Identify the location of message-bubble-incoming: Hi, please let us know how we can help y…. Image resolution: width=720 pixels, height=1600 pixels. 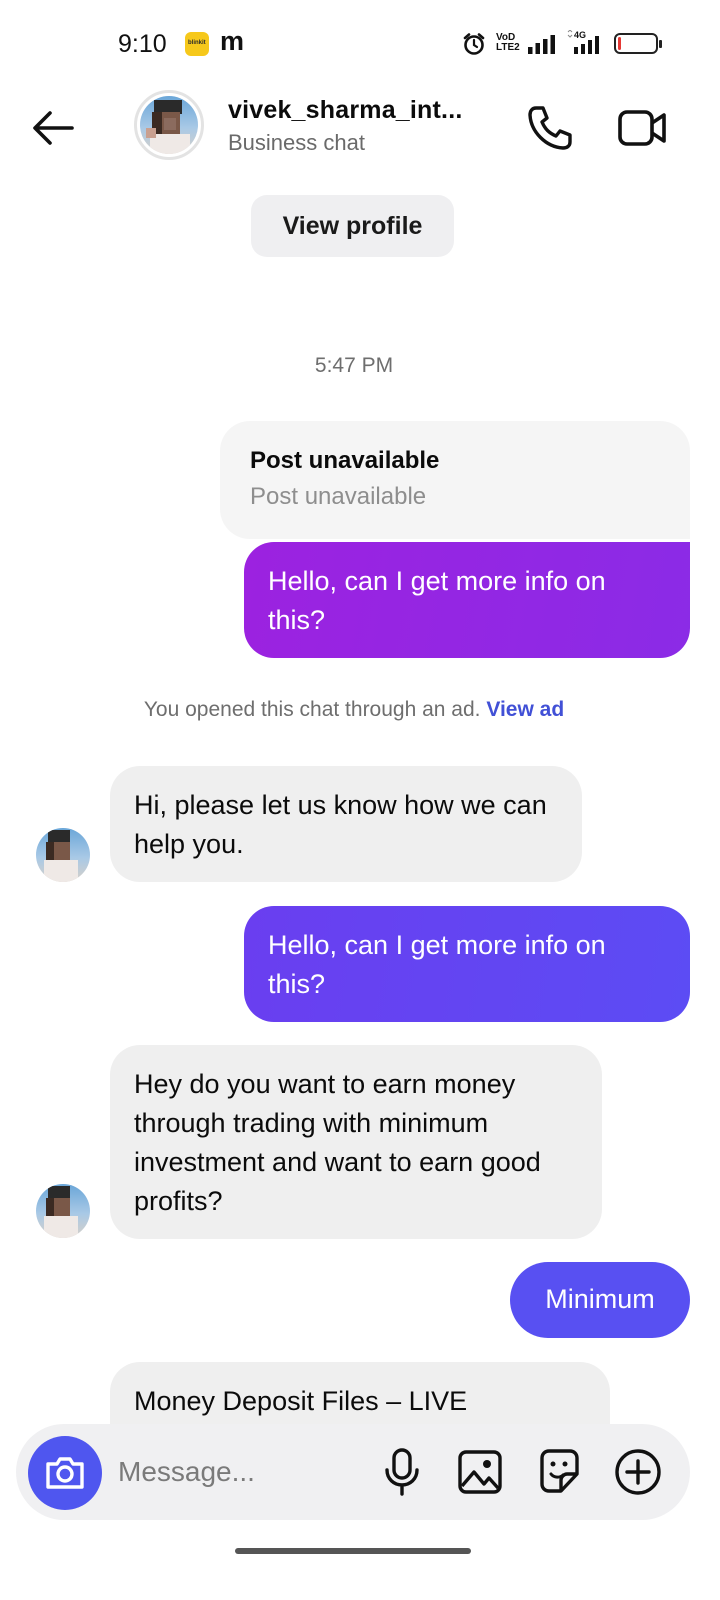
(346, 824).